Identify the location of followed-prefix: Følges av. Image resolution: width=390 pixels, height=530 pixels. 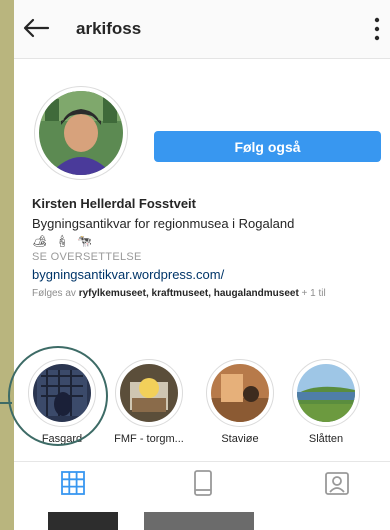
(55, 293).